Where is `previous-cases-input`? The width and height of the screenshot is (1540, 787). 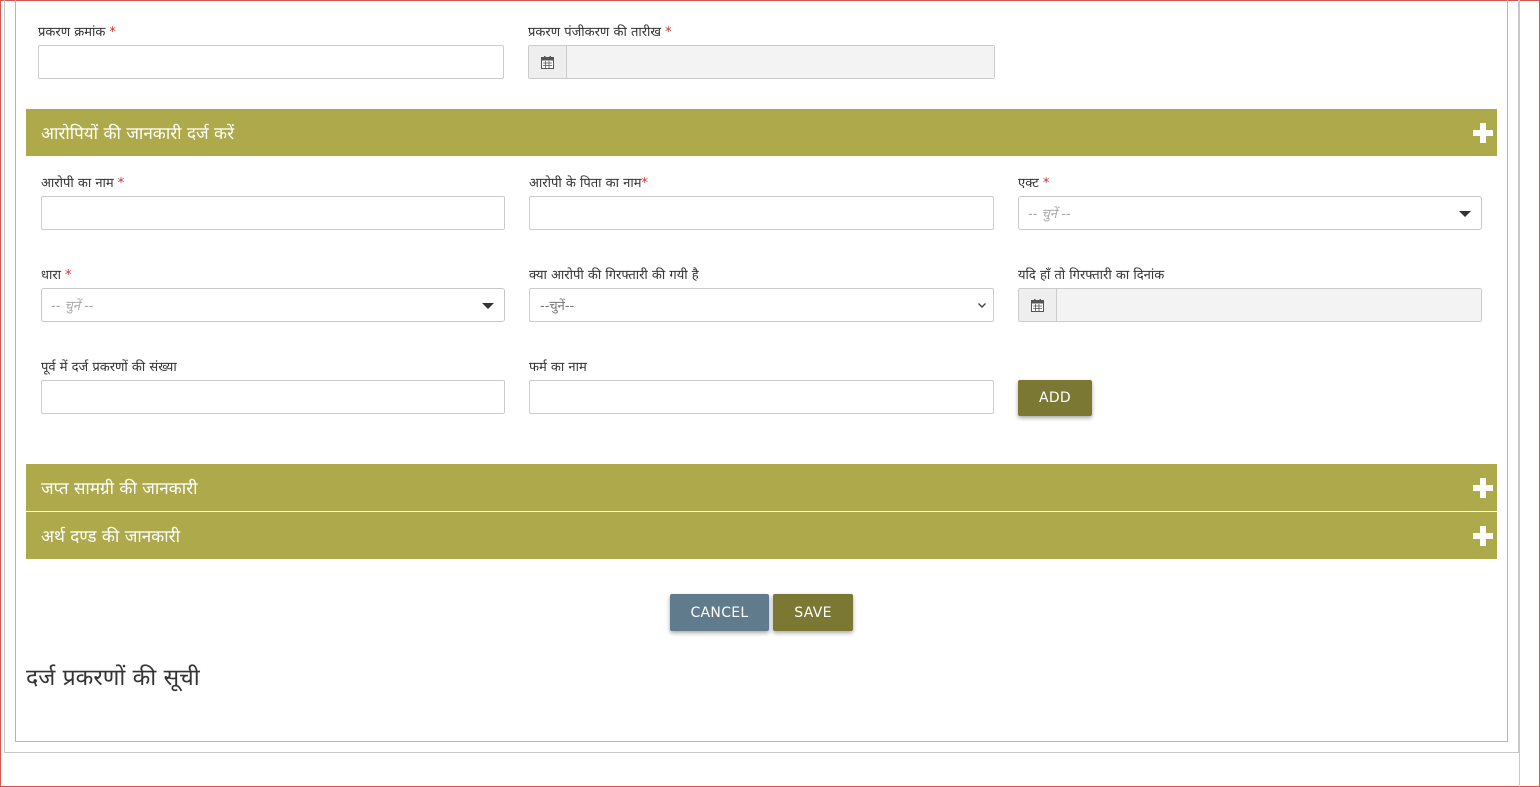
previous-cases-input is located at coordinates (273, 397).